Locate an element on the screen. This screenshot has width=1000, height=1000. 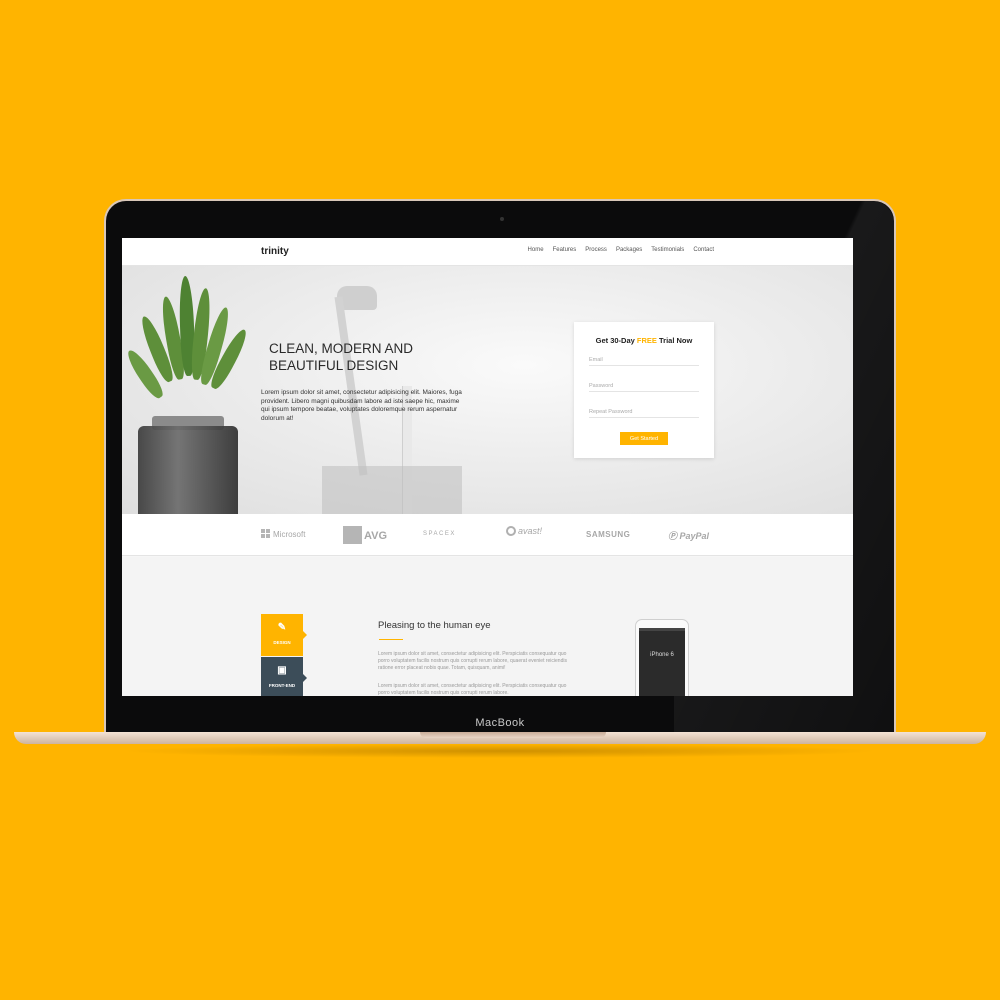
repeat-password-field is located at coordinates (644, 412).